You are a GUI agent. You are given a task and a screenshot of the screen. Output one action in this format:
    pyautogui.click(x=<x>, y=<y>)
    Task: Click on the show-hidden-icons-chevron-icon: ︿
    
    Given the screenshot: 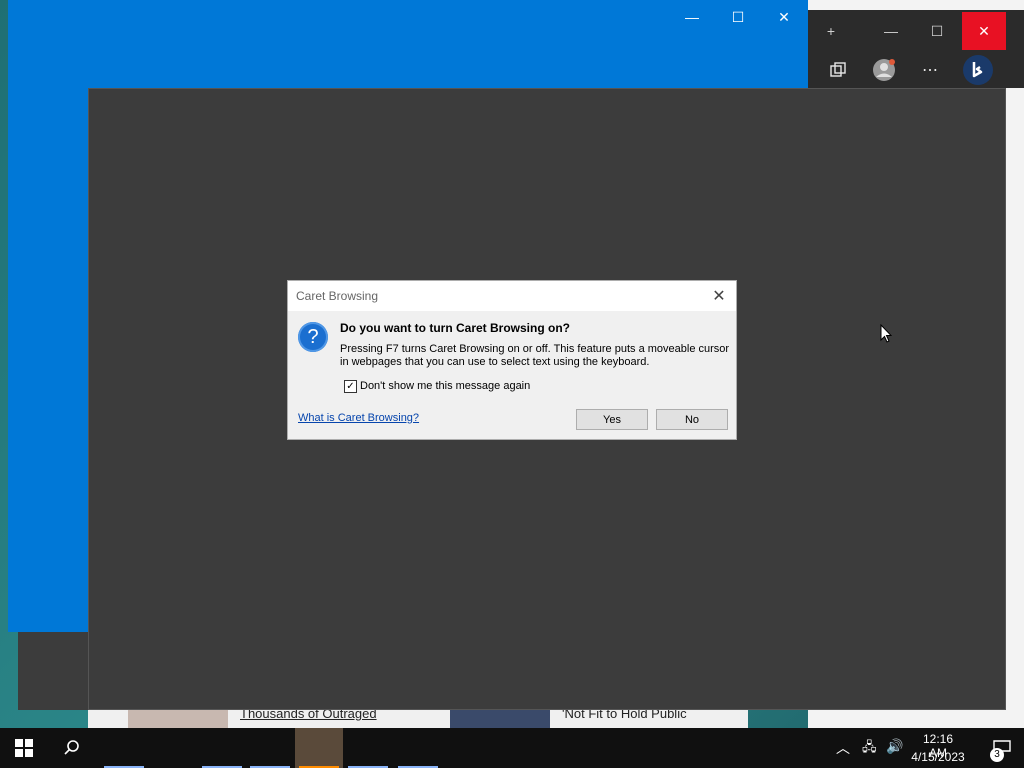 What is the action you would take?
    pyautogui.click(x=843, y=748)
    